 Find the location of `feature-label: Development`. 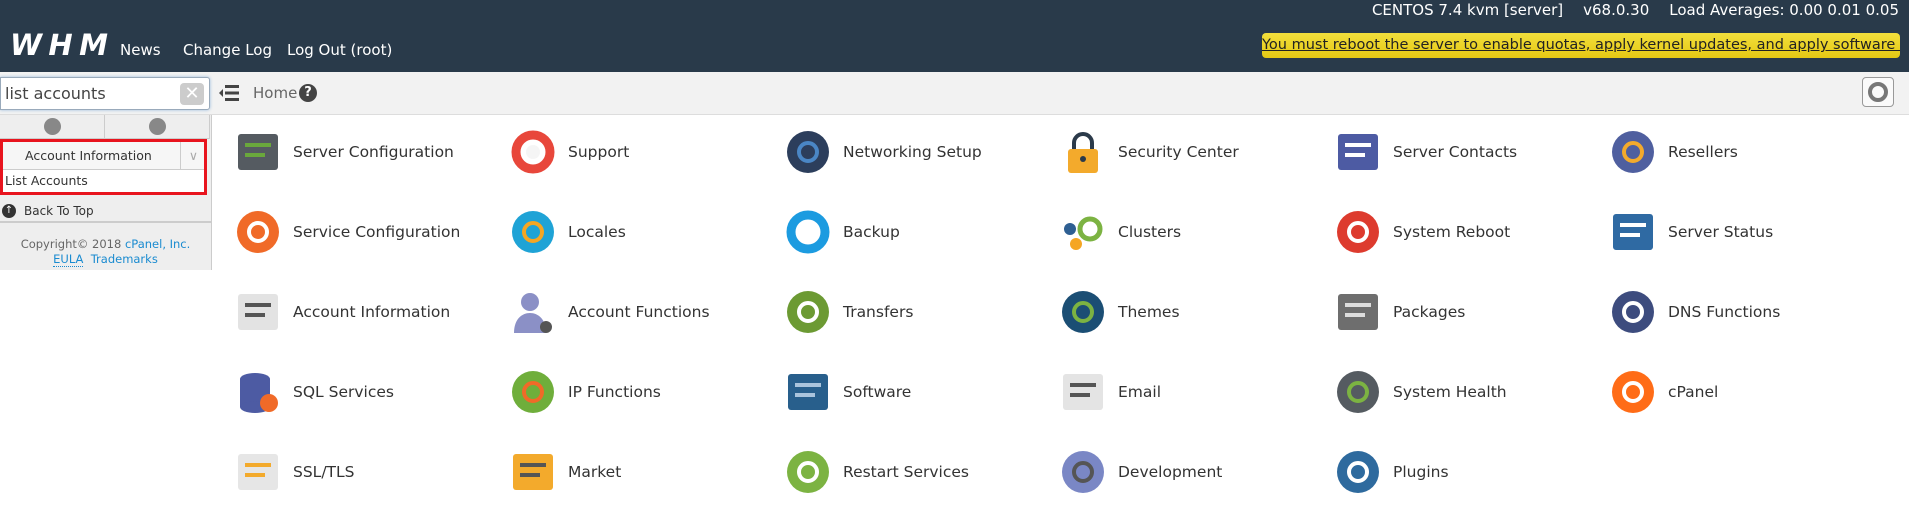

feature-label: Development is located at coordinates (1170, 472).